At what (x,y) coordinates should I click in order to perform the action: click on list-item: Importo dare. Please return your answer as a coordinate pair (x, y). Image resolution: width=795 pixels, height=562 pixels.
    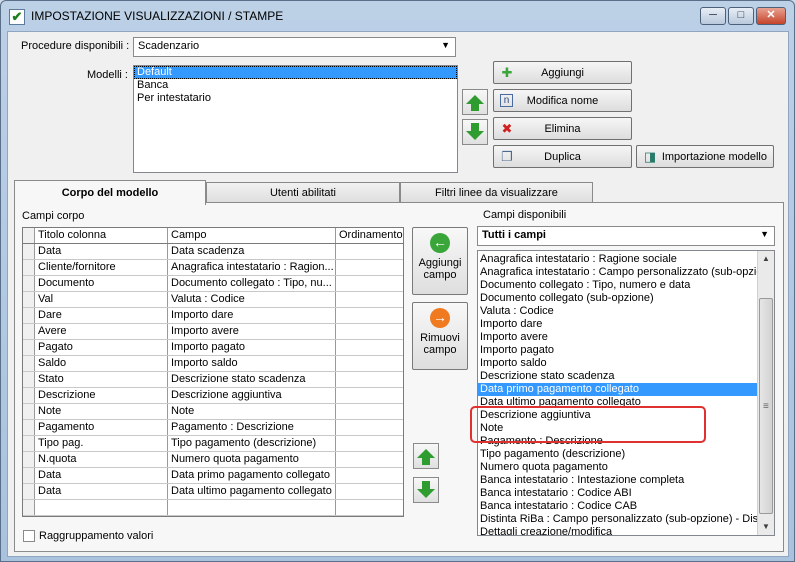
    Looking at the image, I should click on (626, 324).